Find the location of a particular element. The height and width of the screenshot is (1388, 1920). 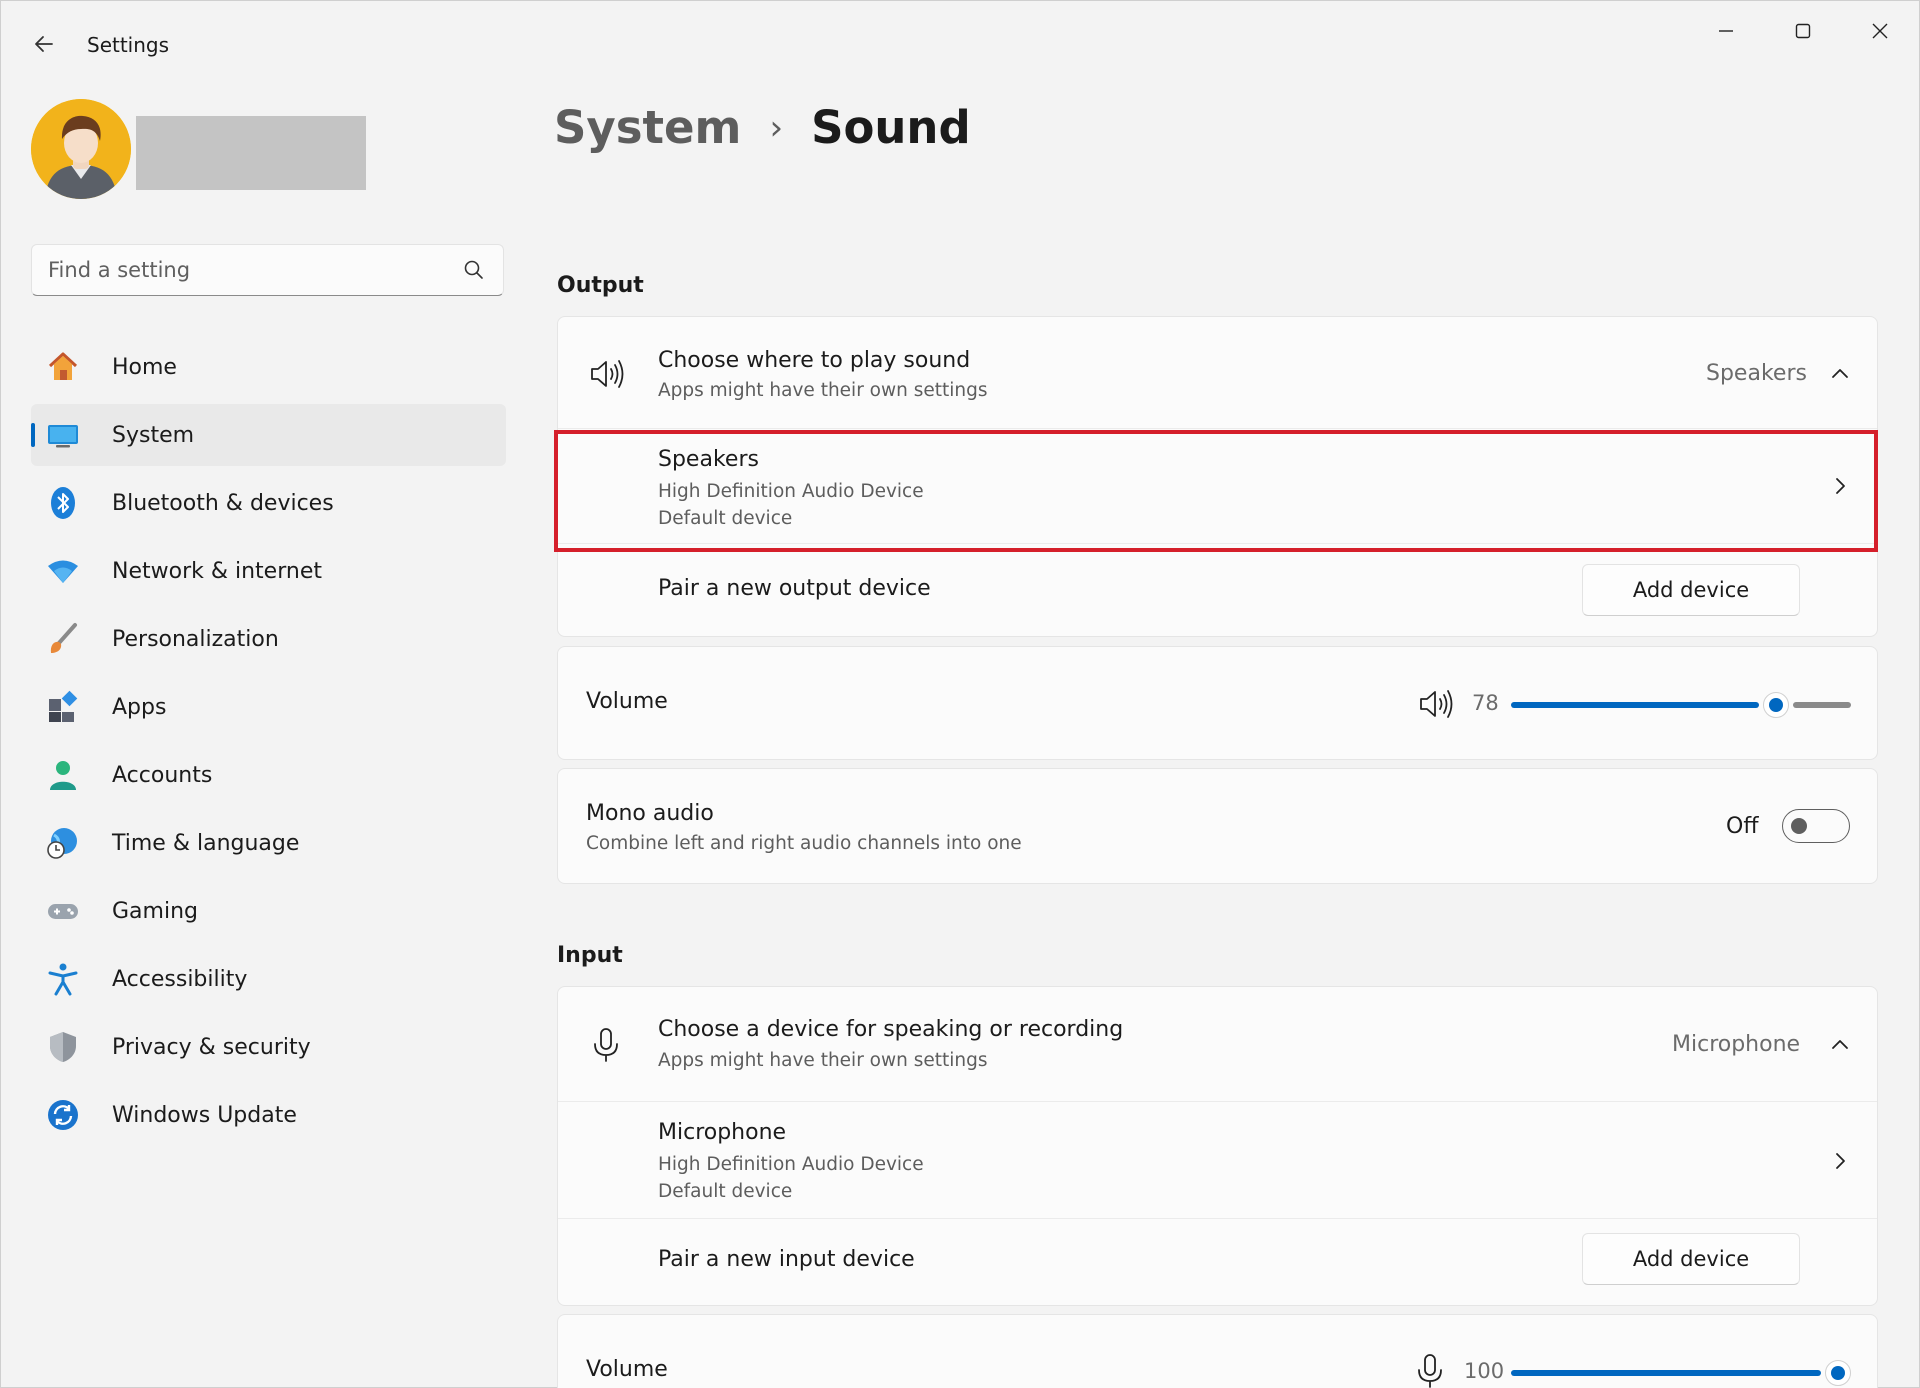

brush-icon is located at coordinates (63, 639).